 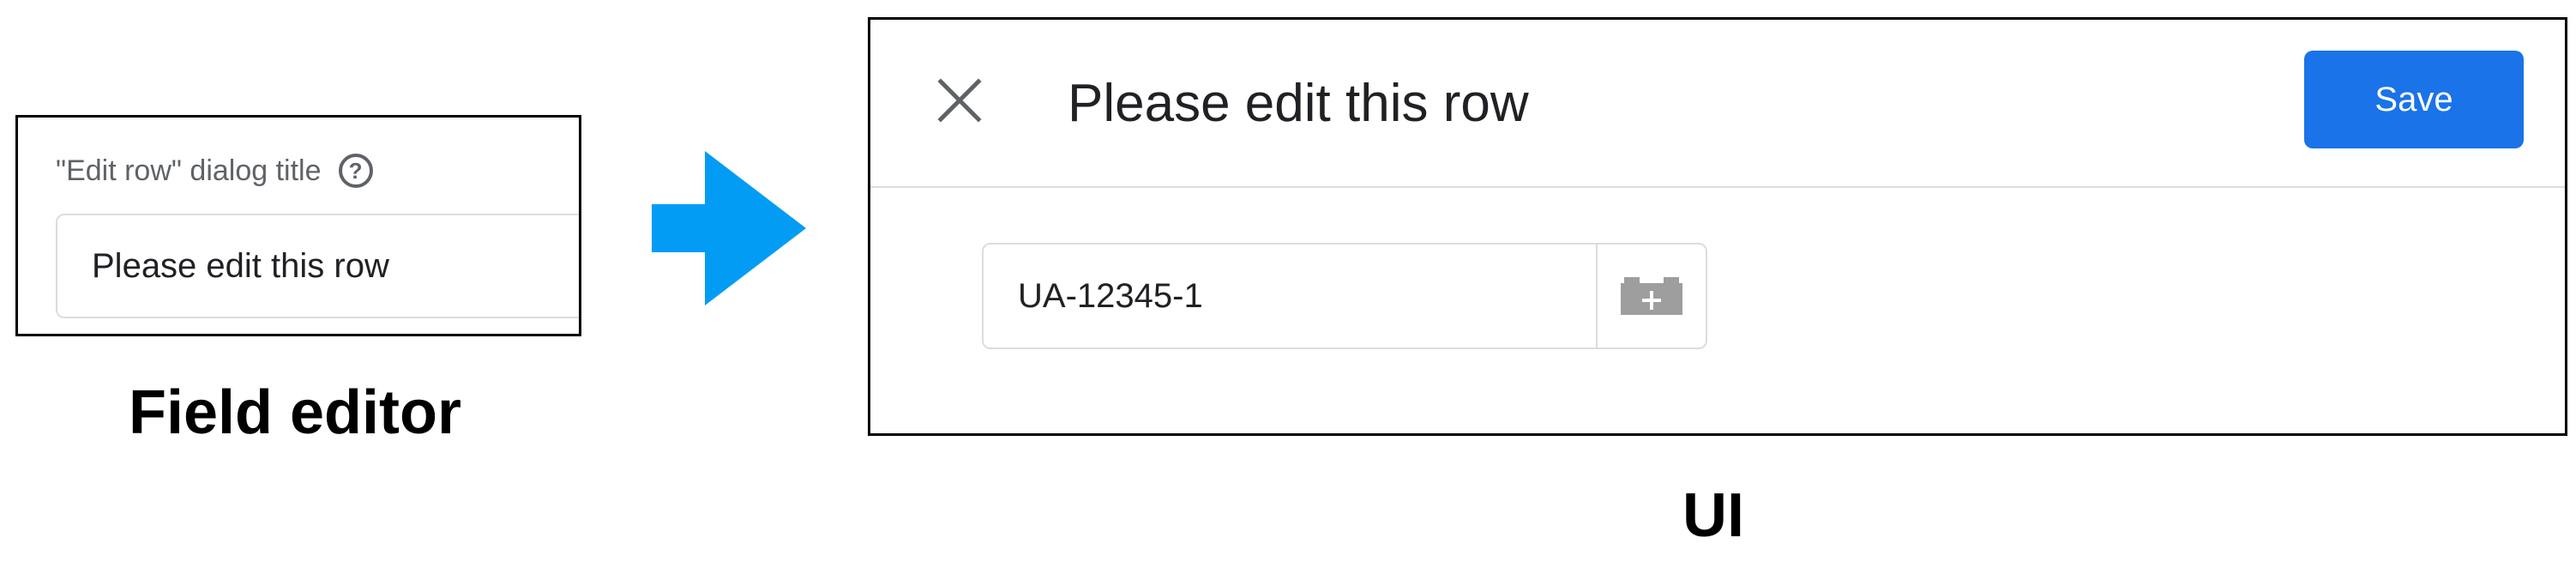 I want to click on close-icon, so click(x=960, y=100).